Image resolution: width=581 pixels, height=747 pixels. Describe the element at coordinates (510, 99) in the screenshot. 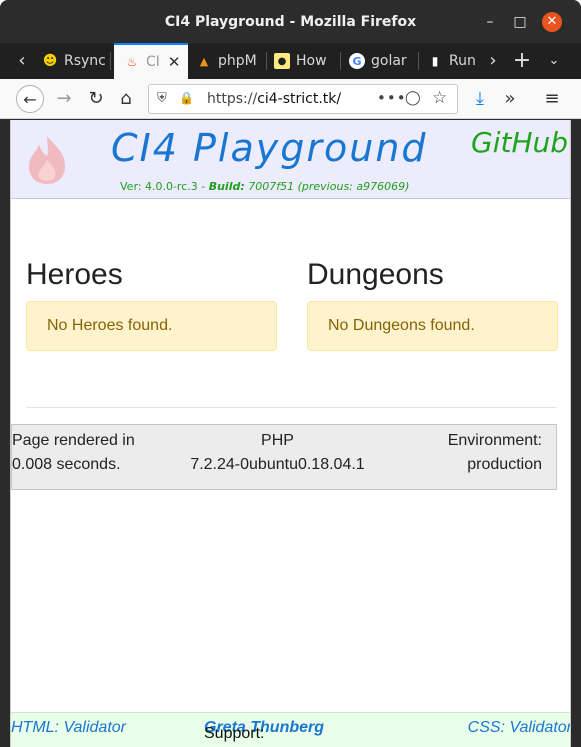

I see `overflow-menu-icon: »` at that location.